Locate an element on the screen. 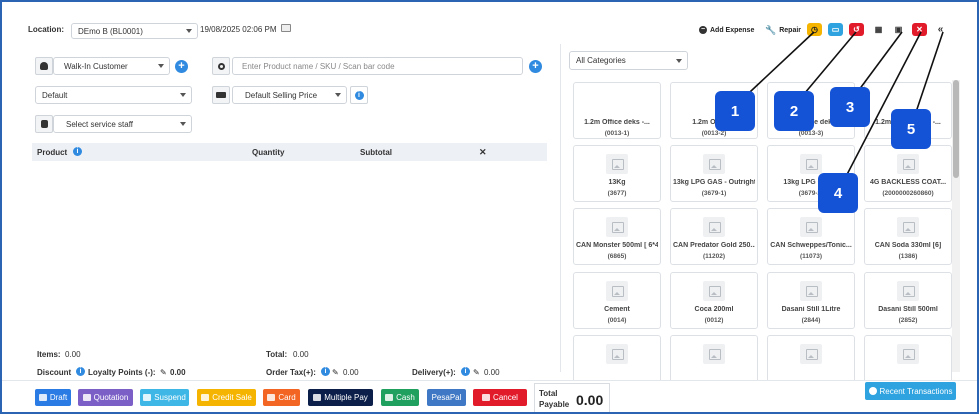  callout-badge-5: 5 is located at coordinates (911, 129).